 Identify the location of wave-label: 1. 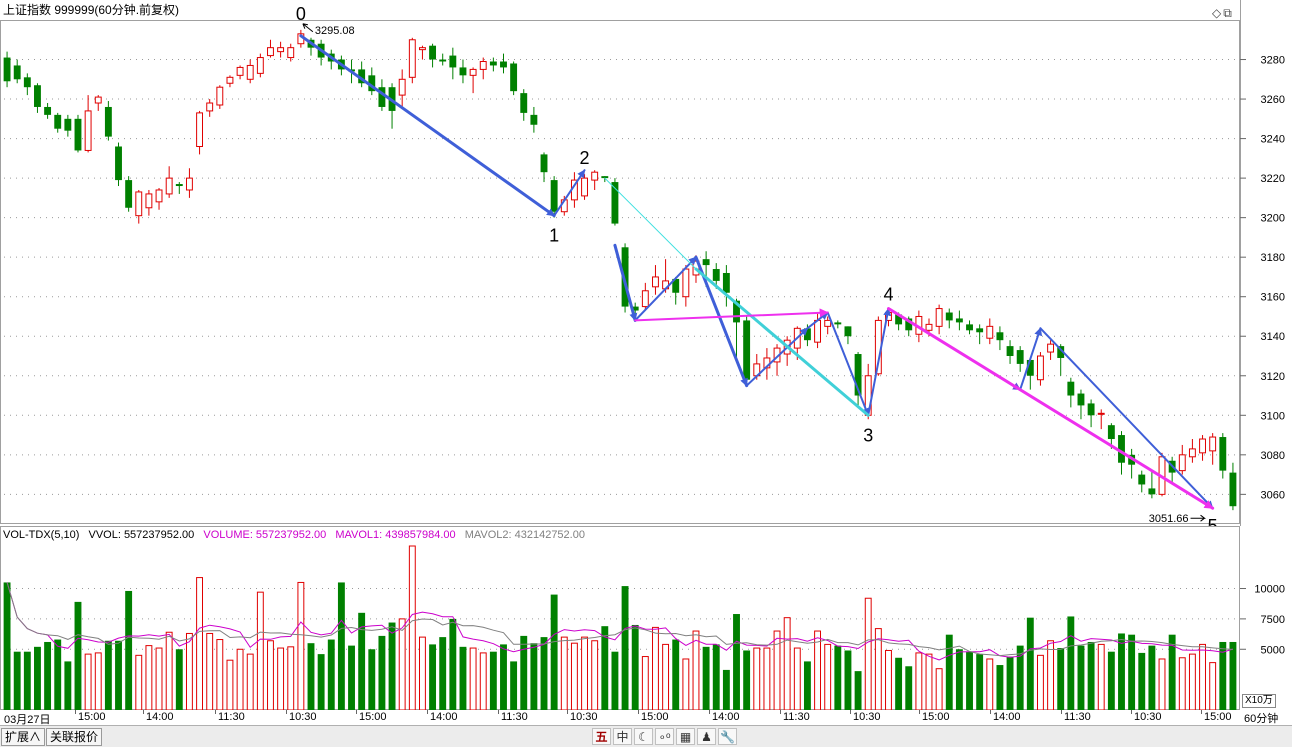
(554, 236).